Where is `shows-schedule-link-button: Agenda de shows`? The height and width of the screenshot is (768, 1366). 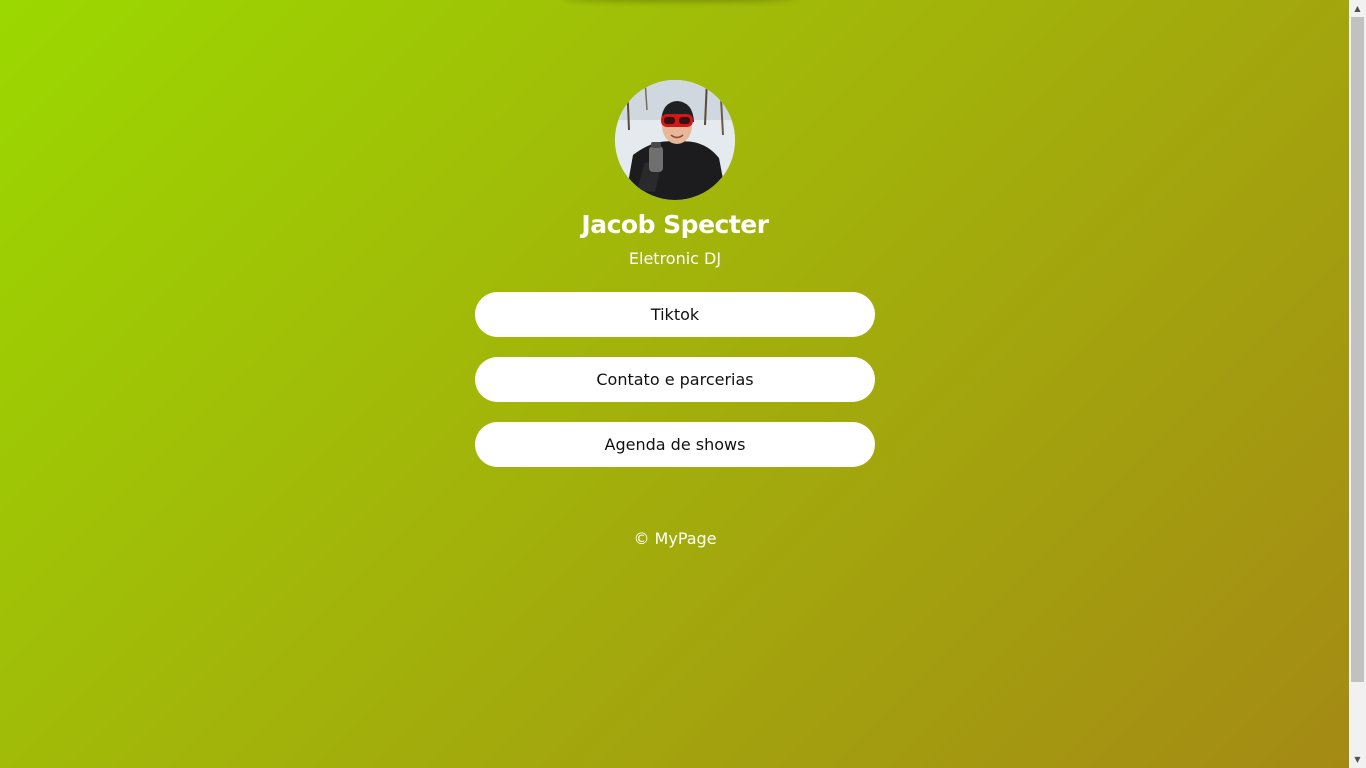
shows-schedule-link-button: Agenda de shows is located at coordinates (675, 444).